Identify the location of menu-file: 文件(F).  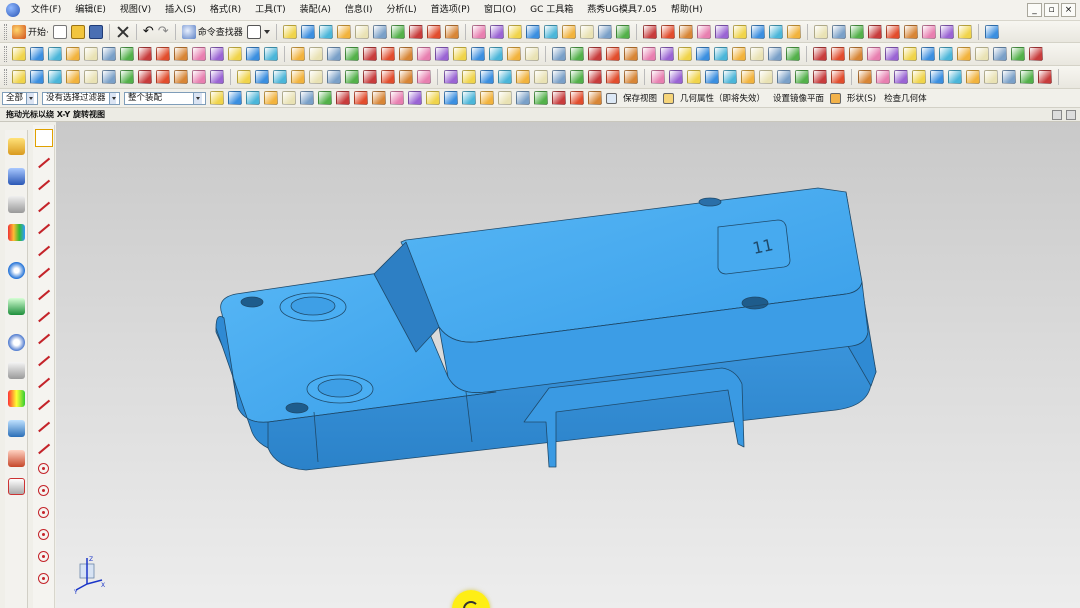
(46, 10).